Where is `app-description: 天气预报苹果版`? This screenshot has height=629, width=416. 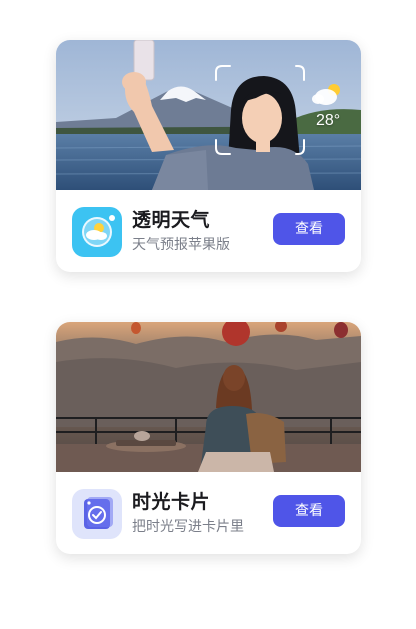 app-description: 天气预报苹果版 is located at coordinates (181, 245).